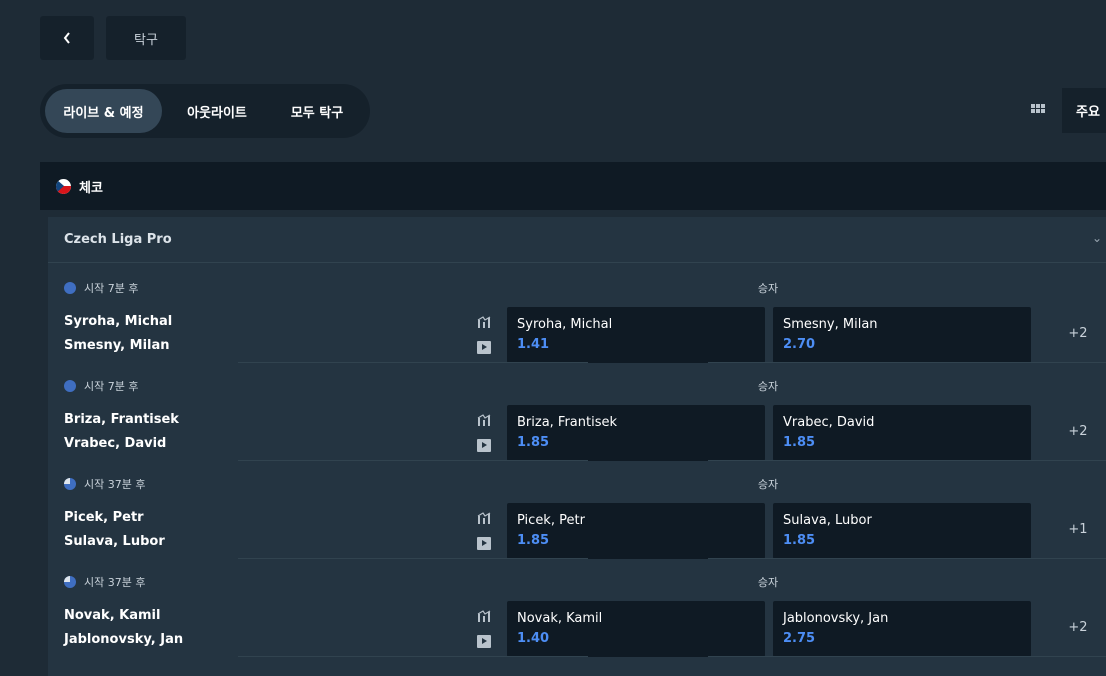 This screenshot has height=676, width=1106. Describe the element at coordinates (118, 239) in the screenshot. I see `league-name: Czech Liga Pro` at that location.